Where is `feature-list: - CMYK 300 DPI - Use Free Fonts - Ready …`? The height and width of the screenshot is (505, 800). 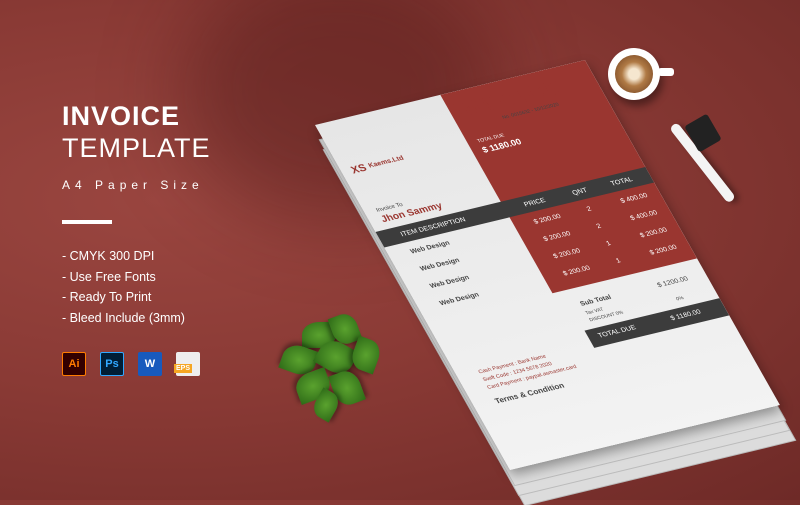
feature-list: - CMYK 300 DPI - Use Free Fonts - Ready … is located at coordinates (136, 287).